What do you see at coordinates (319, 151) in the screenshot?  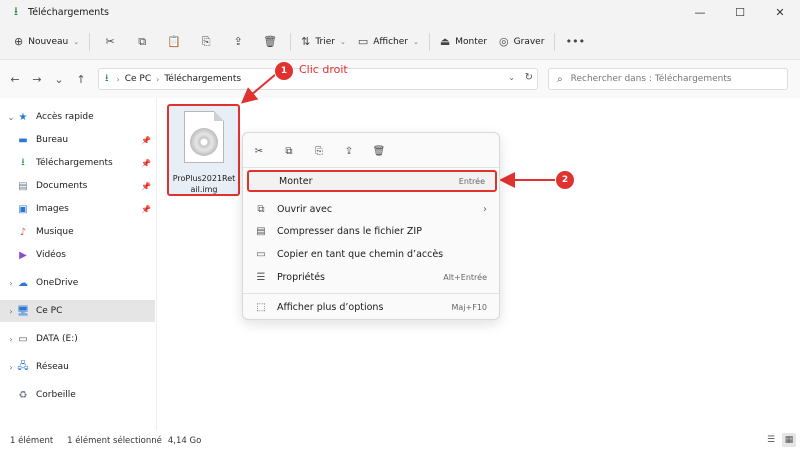 I see `context-rename-button: ⎘` at bounding box center [319, 151].